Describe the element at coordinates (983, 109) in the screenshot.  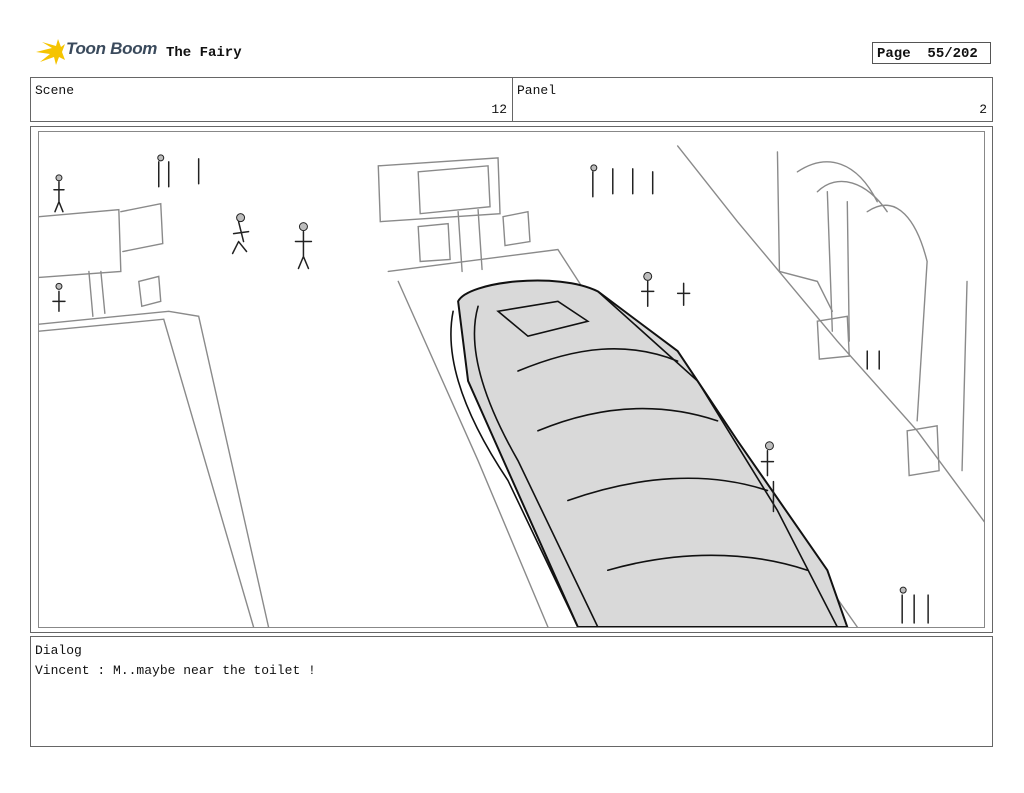
I see `panel-value: 2` at that location.